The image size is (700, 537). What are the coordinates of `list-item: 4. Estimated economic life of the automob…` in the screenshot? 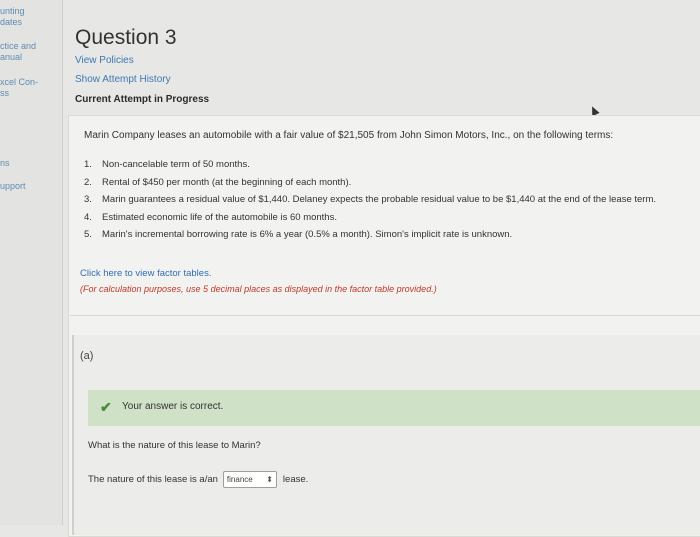 It's located at (210, 217).